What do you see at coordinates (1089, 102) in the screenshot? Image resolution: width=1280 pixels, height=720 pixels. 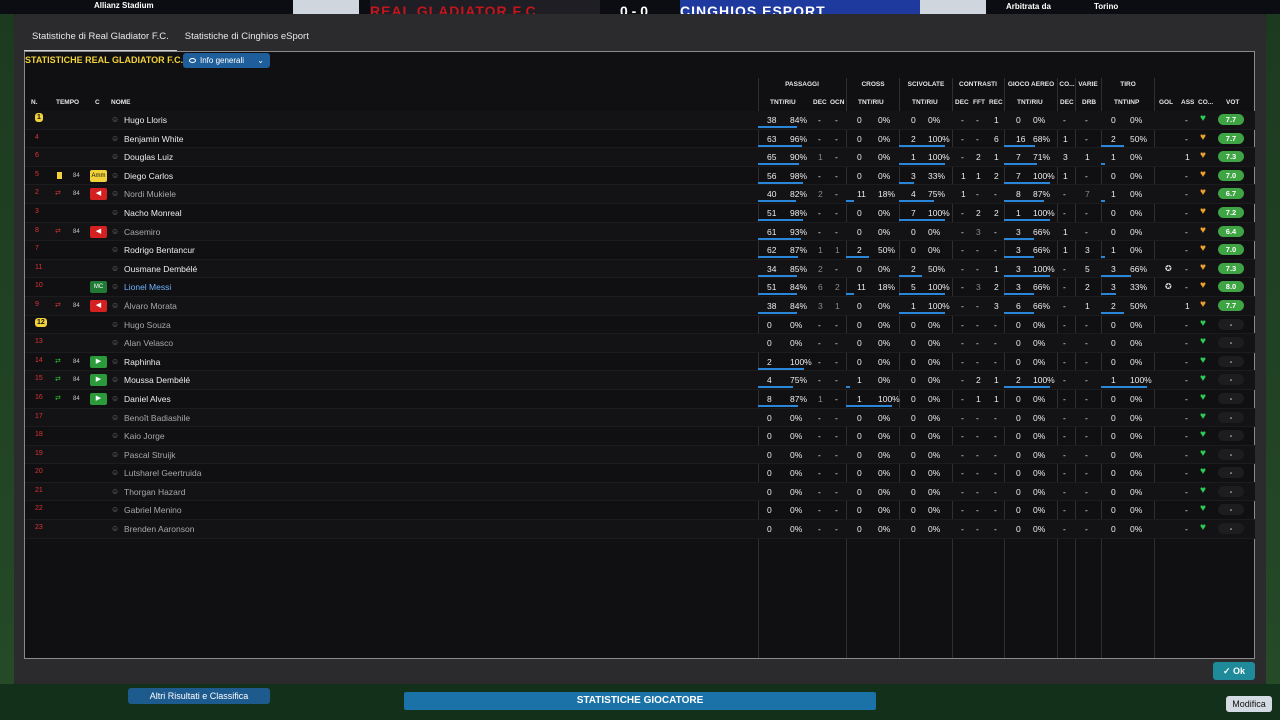 I see `col-var-drb: DRB` at bounding box center [1089, 102].